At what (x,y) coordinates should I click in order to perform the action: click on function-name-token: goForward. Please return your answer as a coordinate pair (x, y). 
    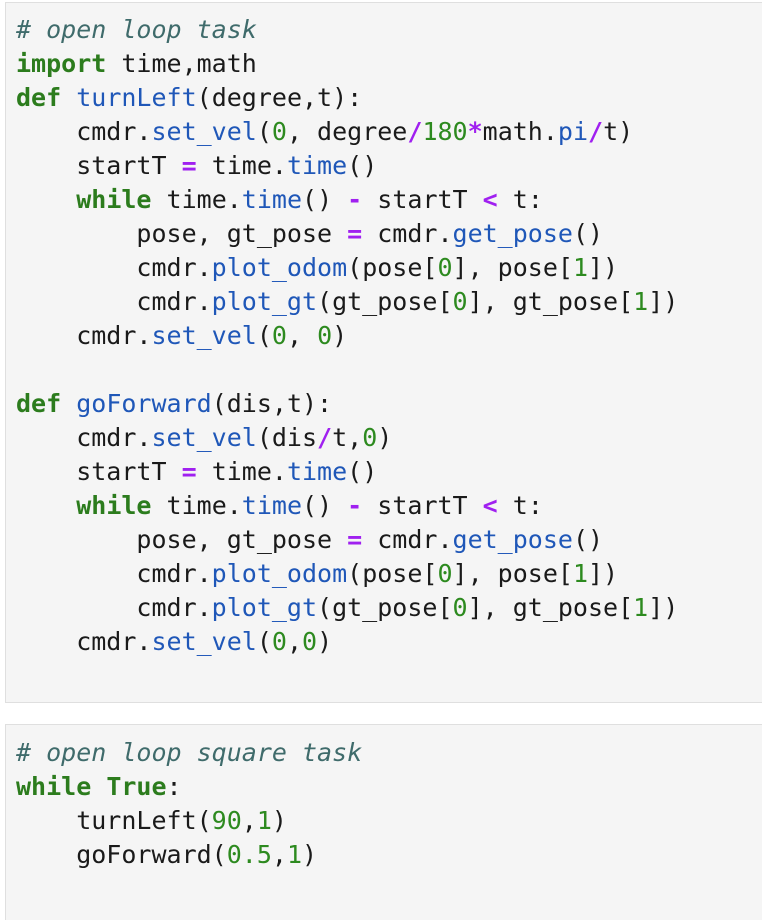
    Looking at the image, I should click on (144, 403).